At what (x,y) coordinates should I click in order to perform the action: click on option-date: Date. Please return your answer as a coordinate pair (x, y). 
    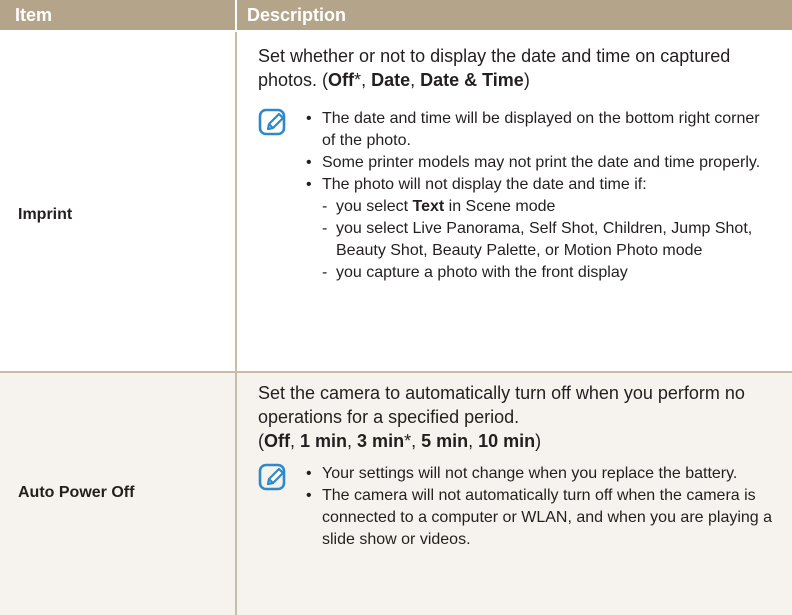
    Looking at the image, I should click on (391, 80).